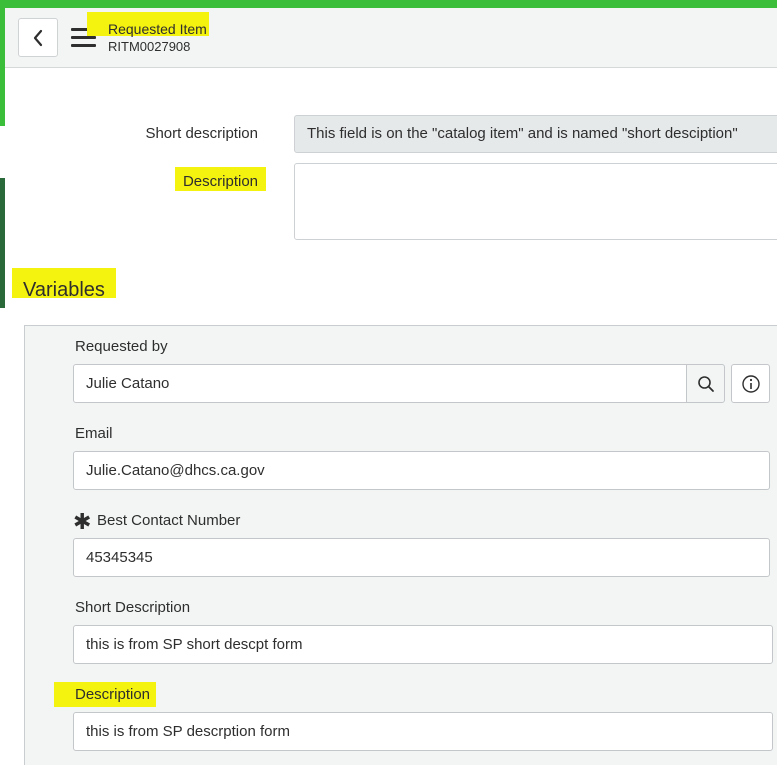 The image size is (777, 765). Describe the element at coordinates (113, 694) in the screenshot. I see `variable-description-label: Description` at that location.